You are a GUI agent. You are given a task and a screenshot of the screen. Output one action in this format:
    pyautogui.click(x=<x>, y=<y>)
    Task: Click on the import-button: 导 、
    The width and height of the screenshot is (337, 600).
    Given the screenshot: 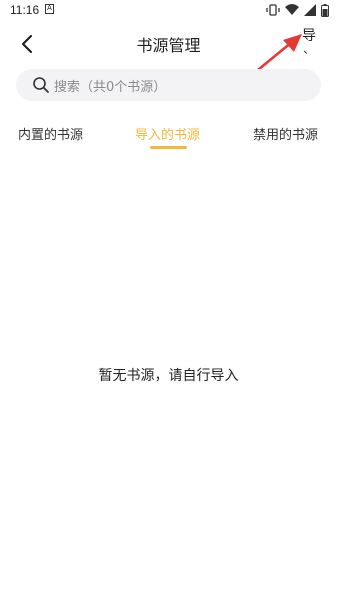 What is the action you would take?
    pyautogui.click(x=309, y=45)
    